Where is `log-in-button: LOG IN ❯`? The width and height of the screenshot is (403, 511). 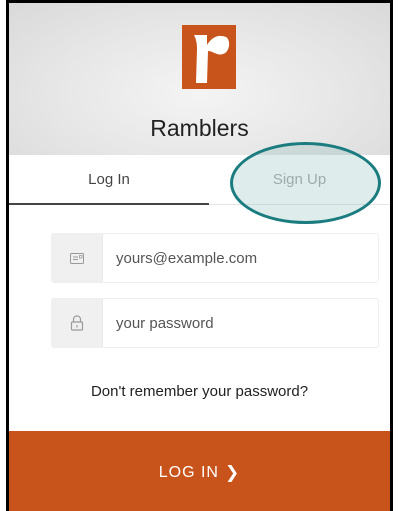 log-in-button: LOG IN ❯ is located at coordinates (199, 471).